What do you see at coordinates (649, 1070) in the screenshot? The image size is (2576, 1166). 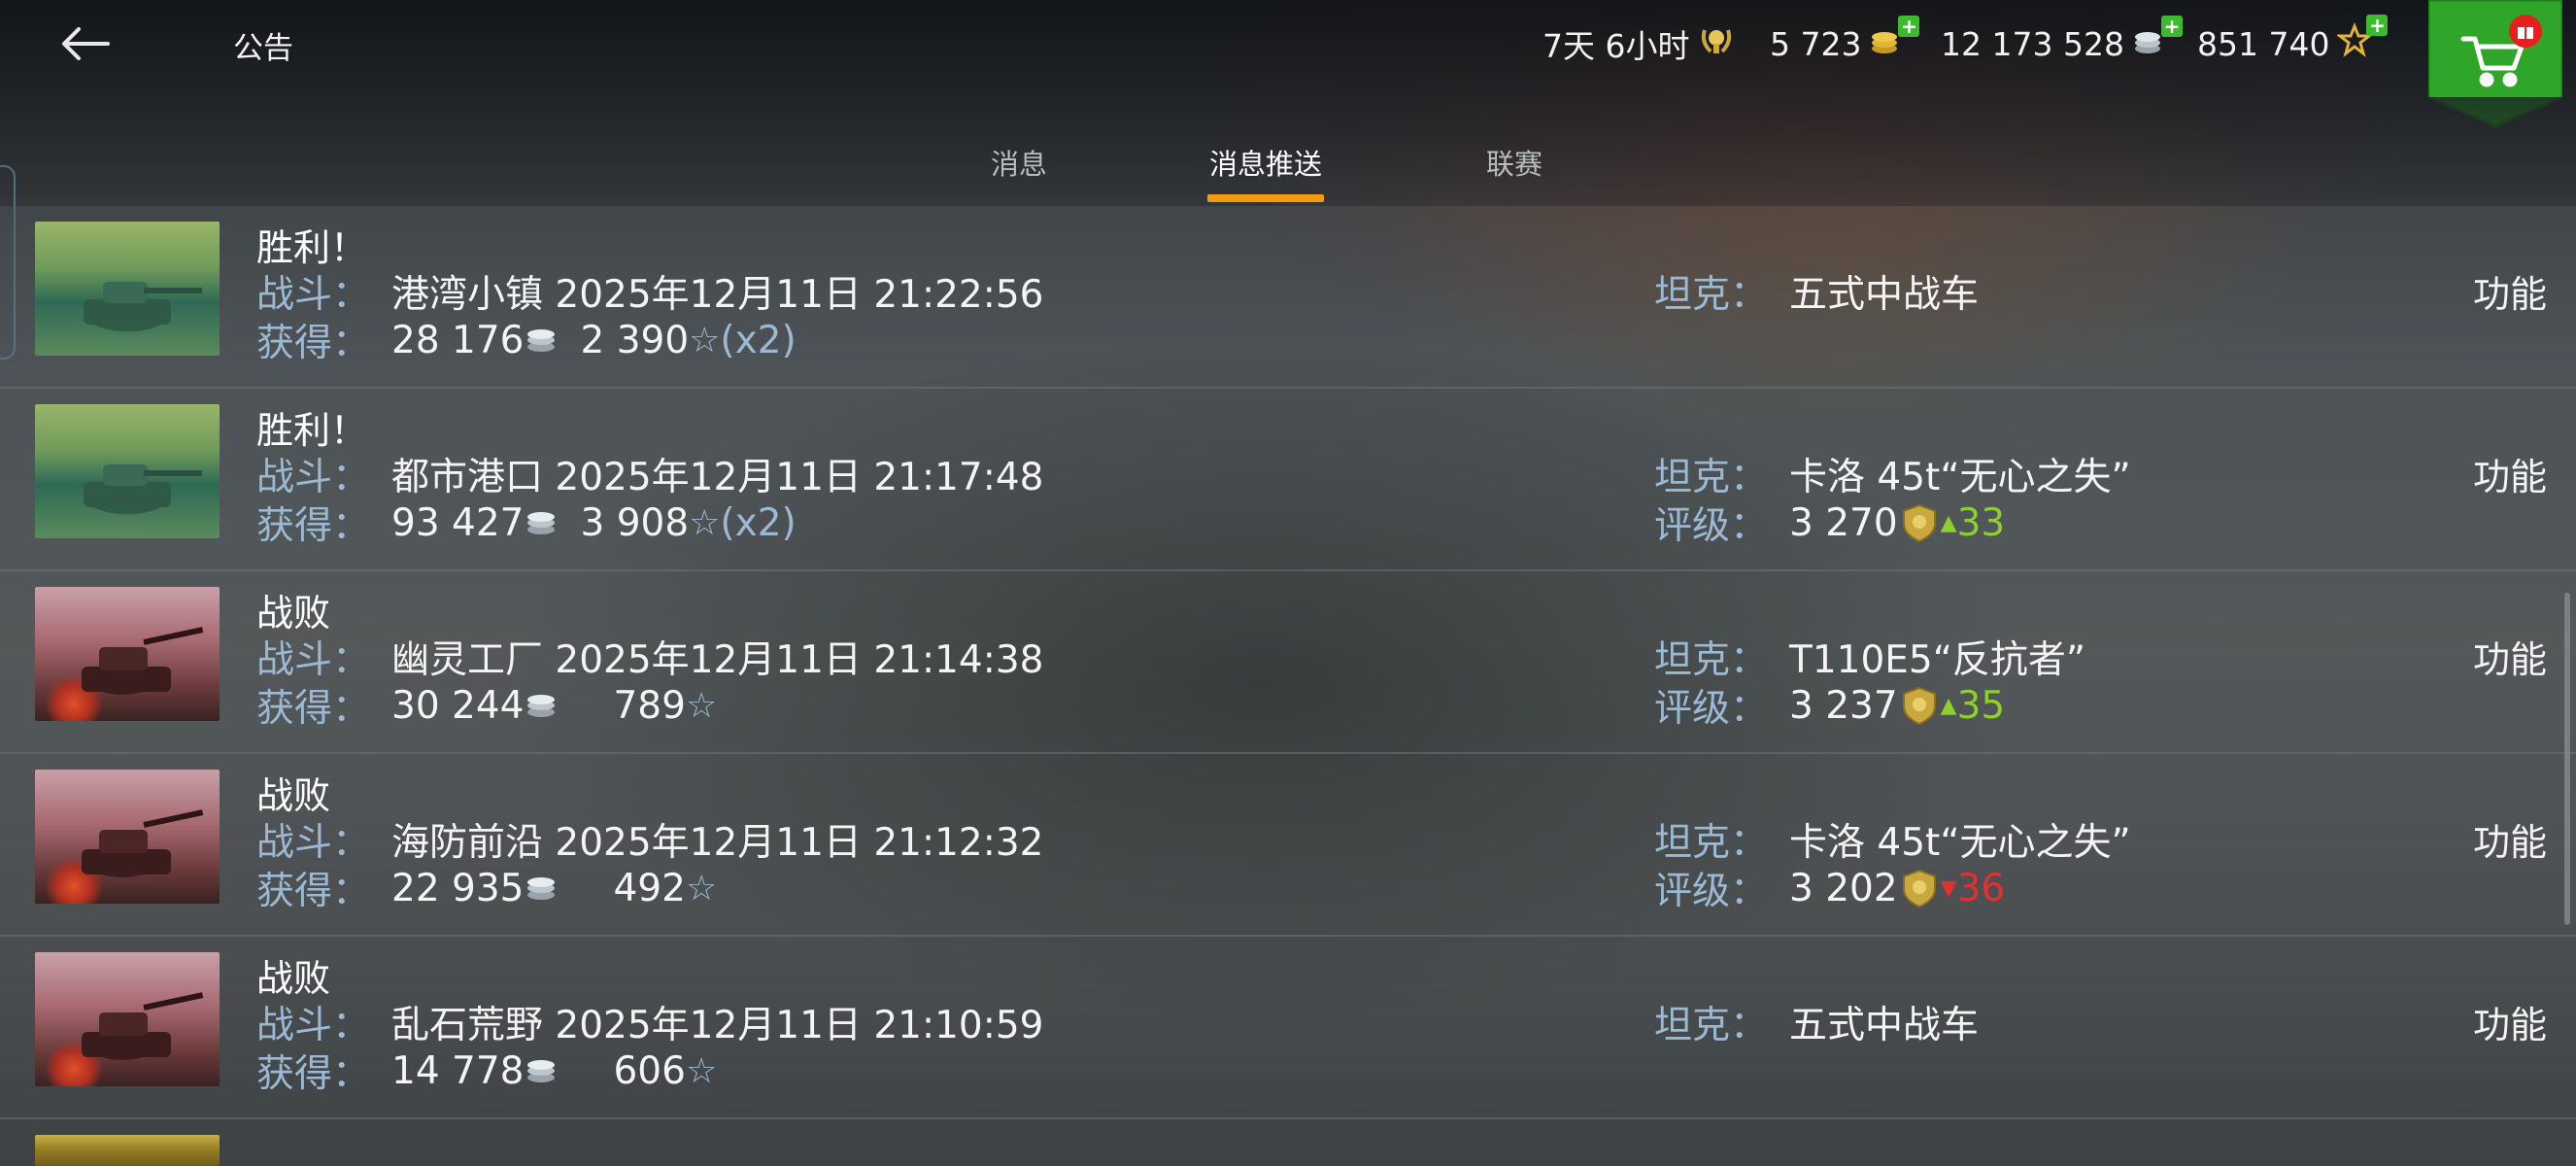 I see `xp-earned: 606` at bounding box center [649, 1070].